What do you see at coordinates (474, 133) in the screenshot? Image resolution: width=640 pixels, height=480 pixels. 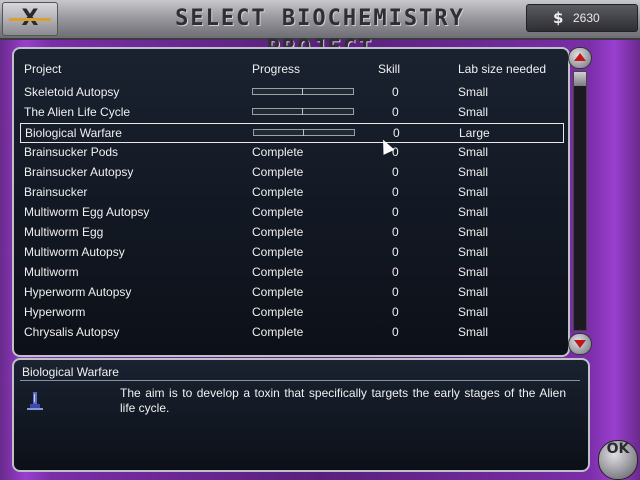 I see `lab-size-value: Large` at bounding box center [474, 133].